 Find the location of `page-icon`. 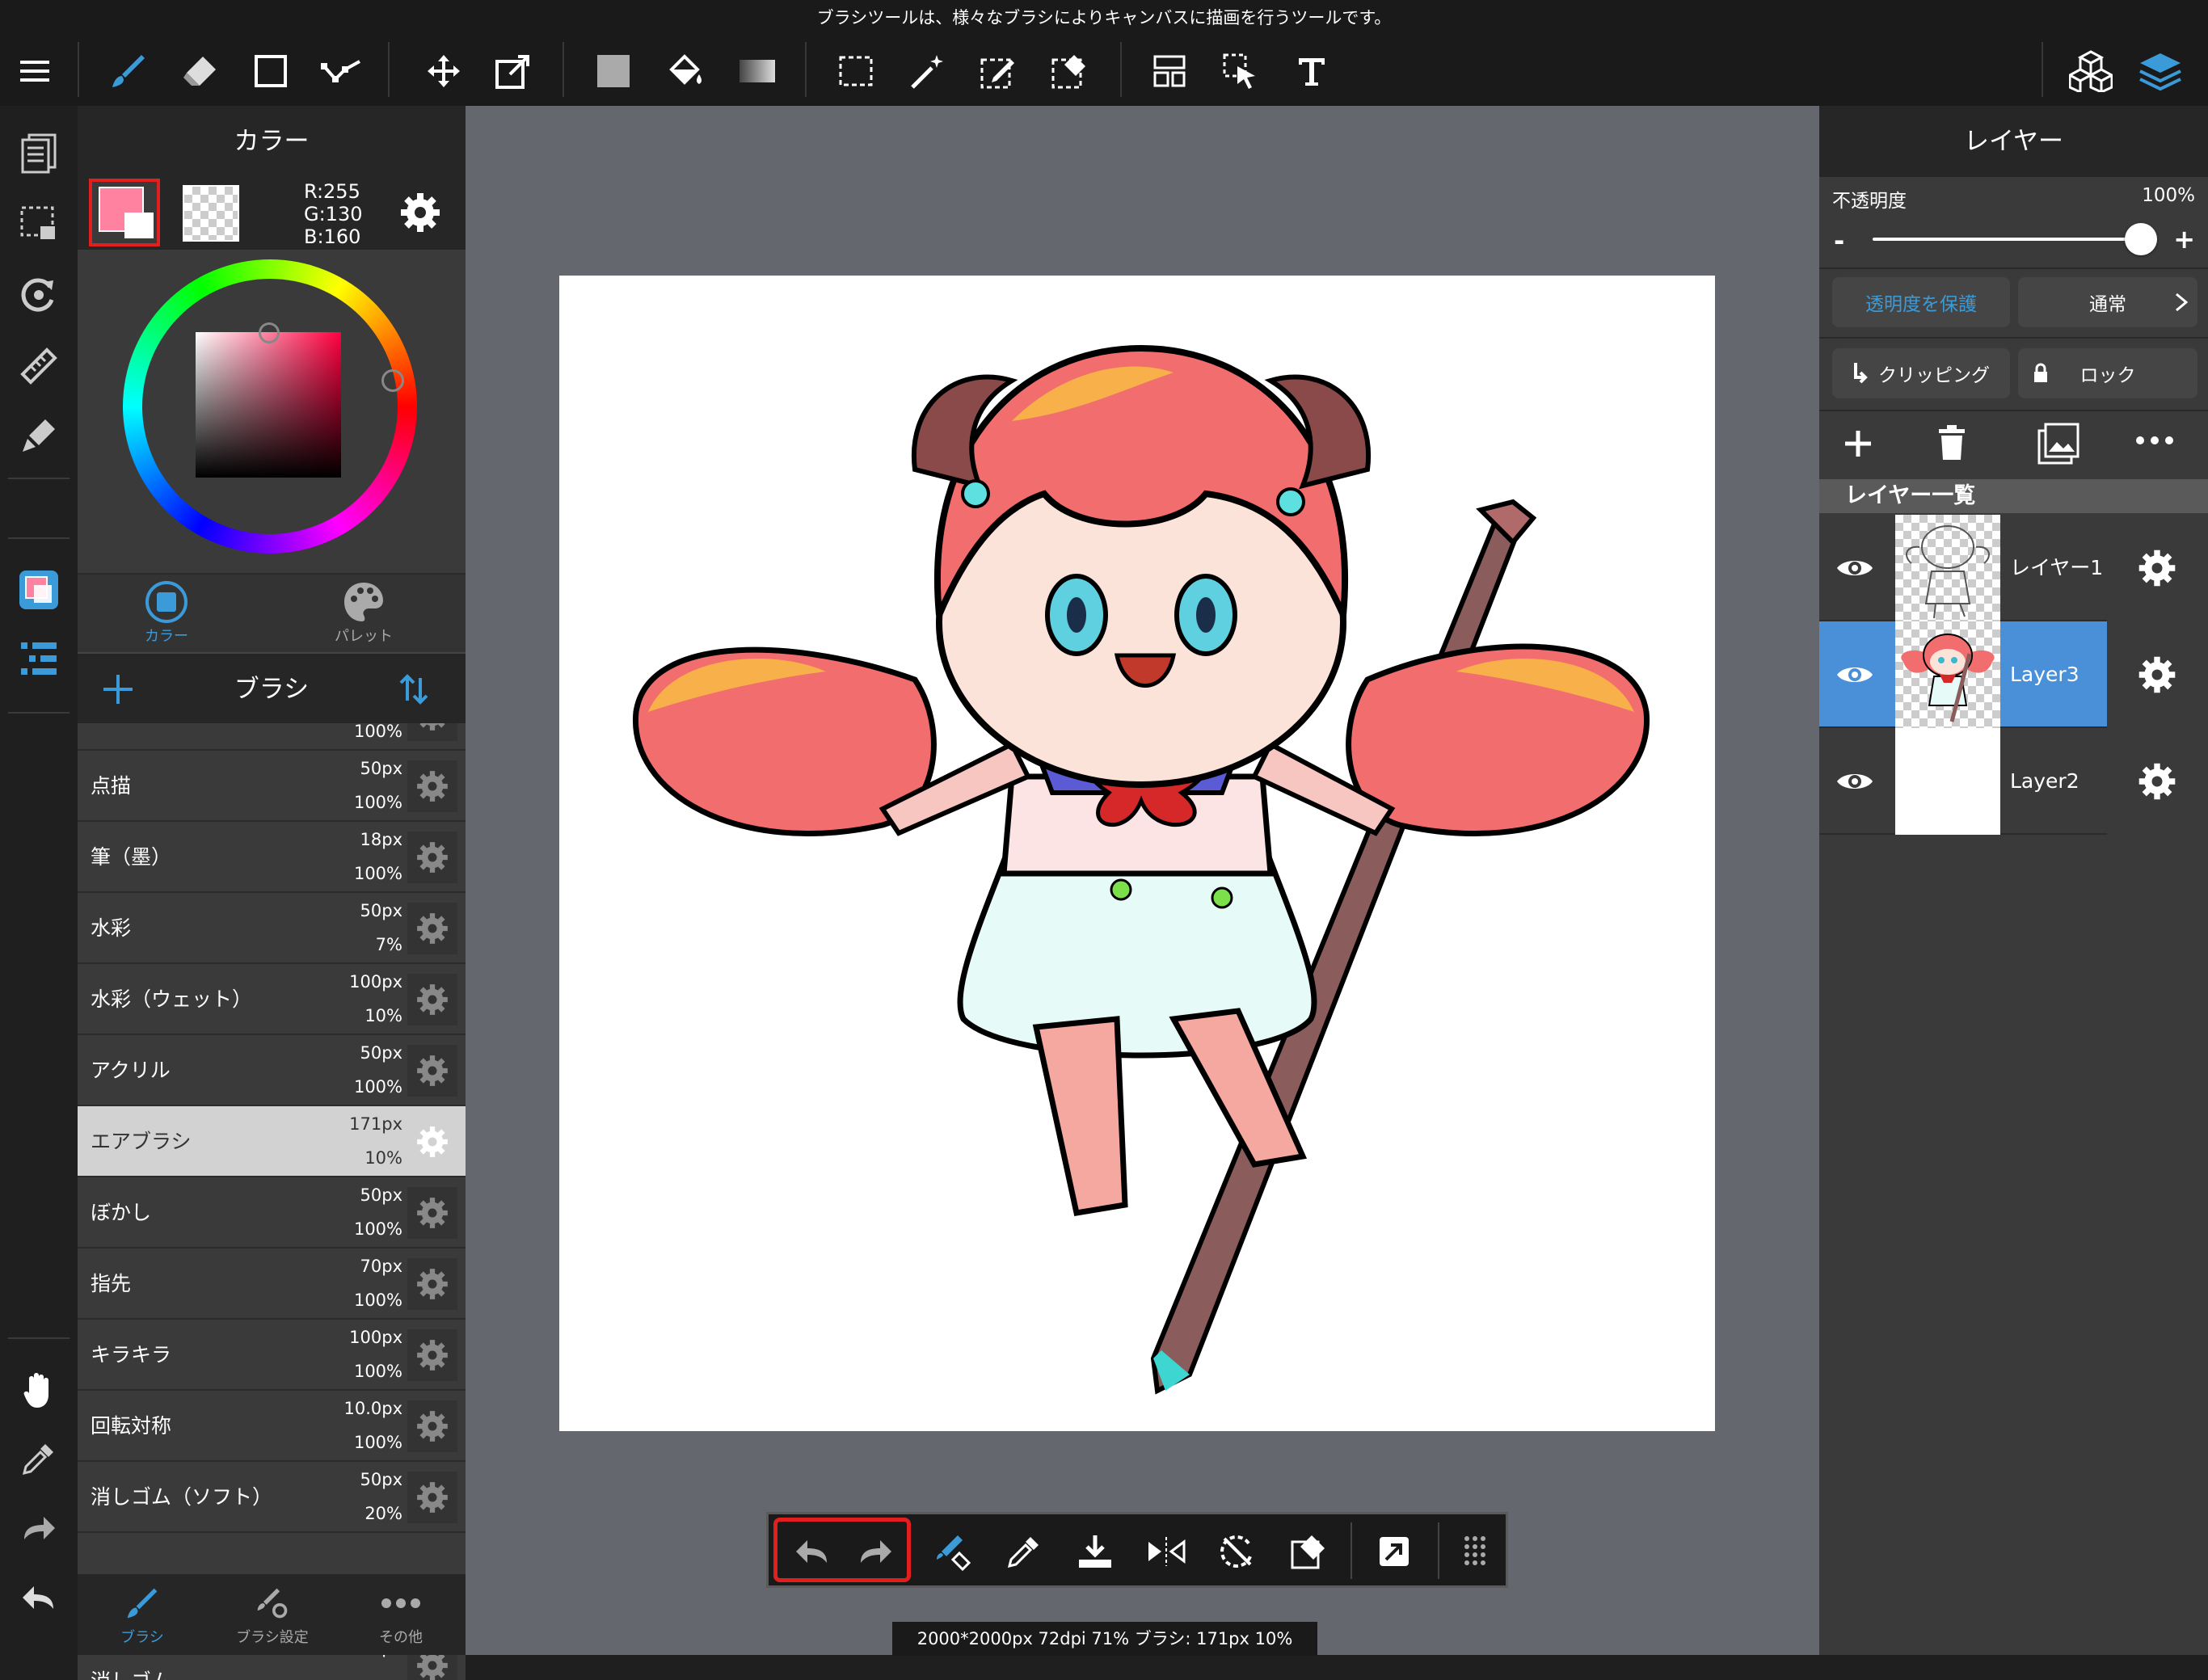

page-icon is located at coordinates (38, 153).